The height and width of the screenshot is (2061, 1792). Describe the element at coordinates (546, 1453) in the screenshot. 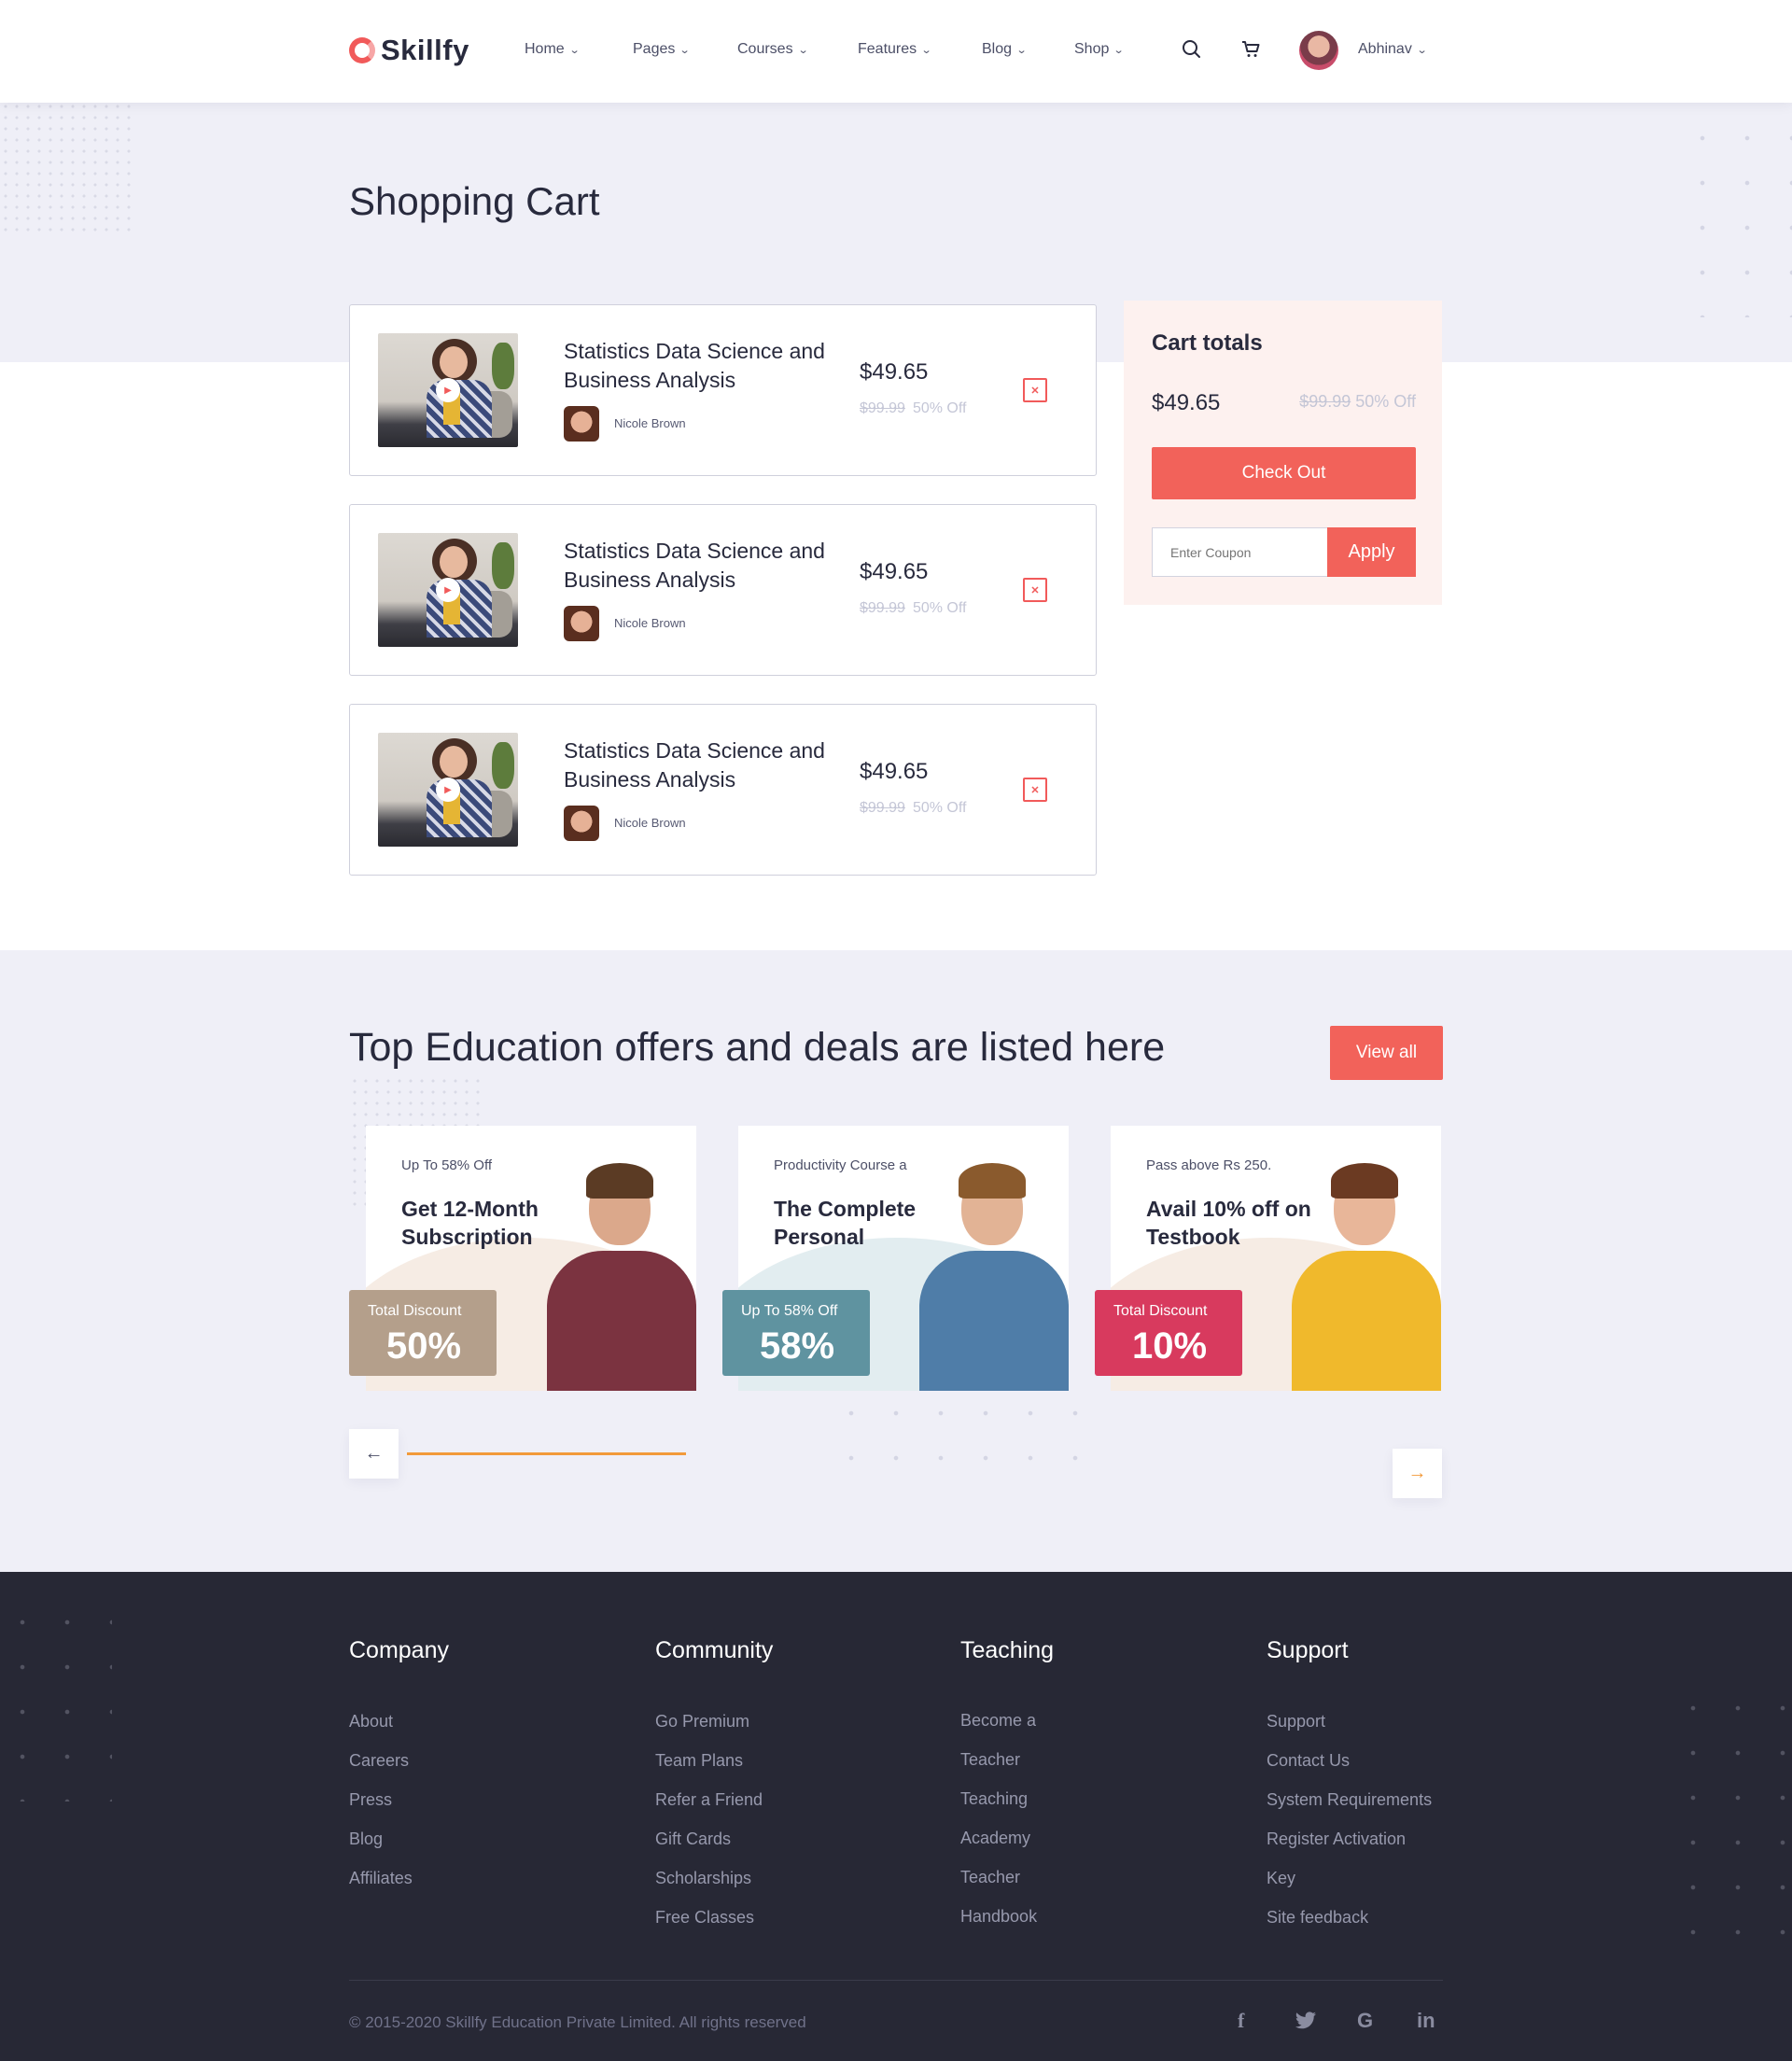

I see `carousel-progress` at that location.